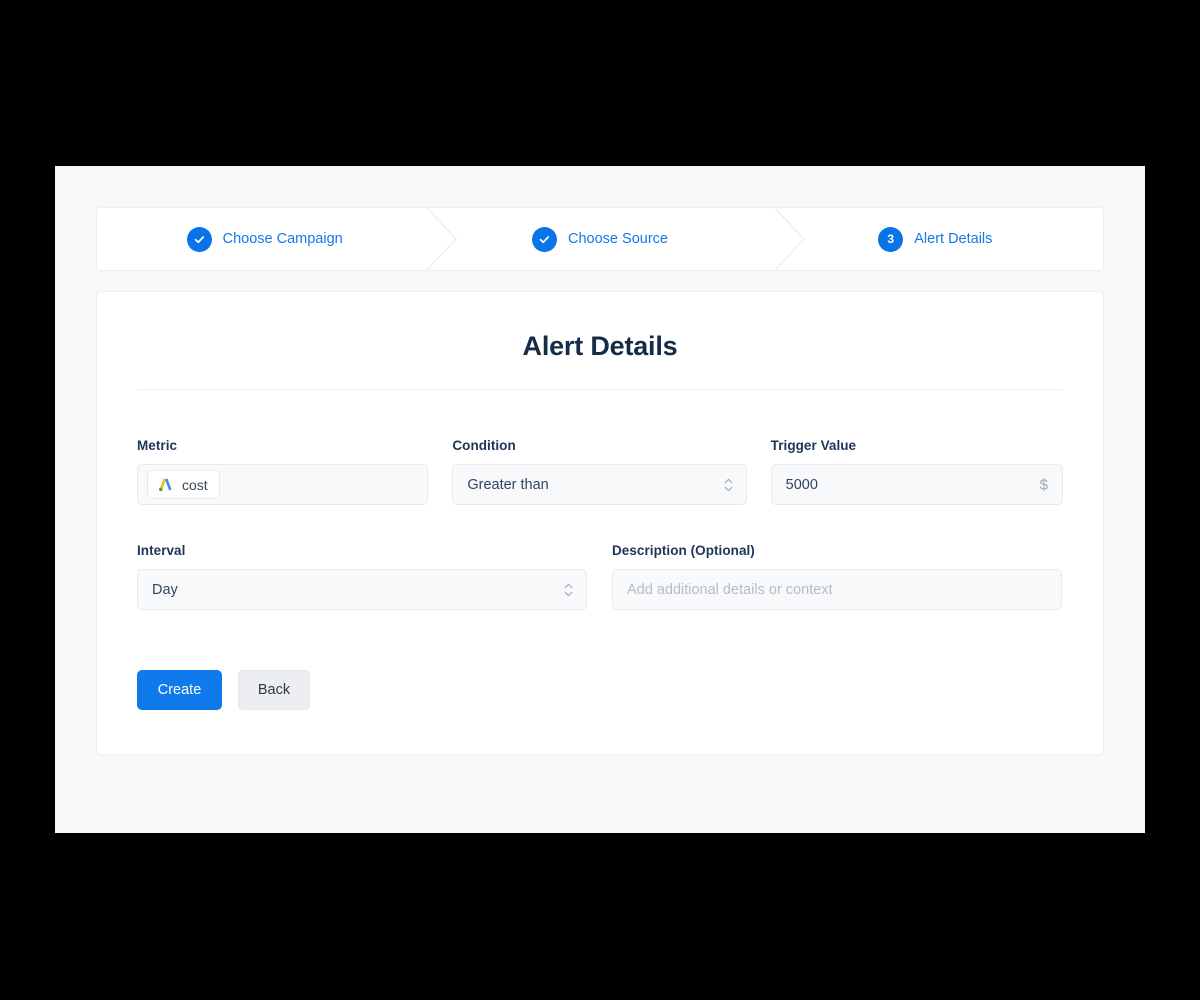 This screenshot has height=1000, width=1200. Describe the element at coordinates (600, 346) in the screenshot. I see `page-title: Alert Details` at that location.